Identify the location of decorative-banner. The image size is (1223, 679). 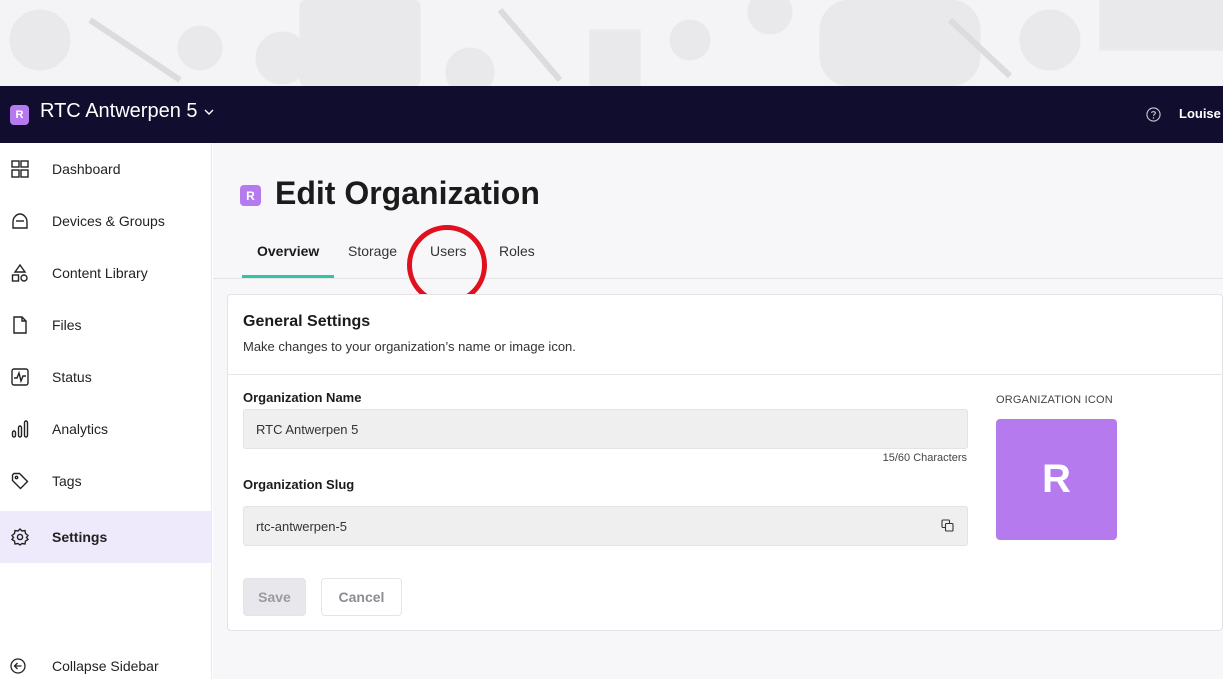
(611, 43).